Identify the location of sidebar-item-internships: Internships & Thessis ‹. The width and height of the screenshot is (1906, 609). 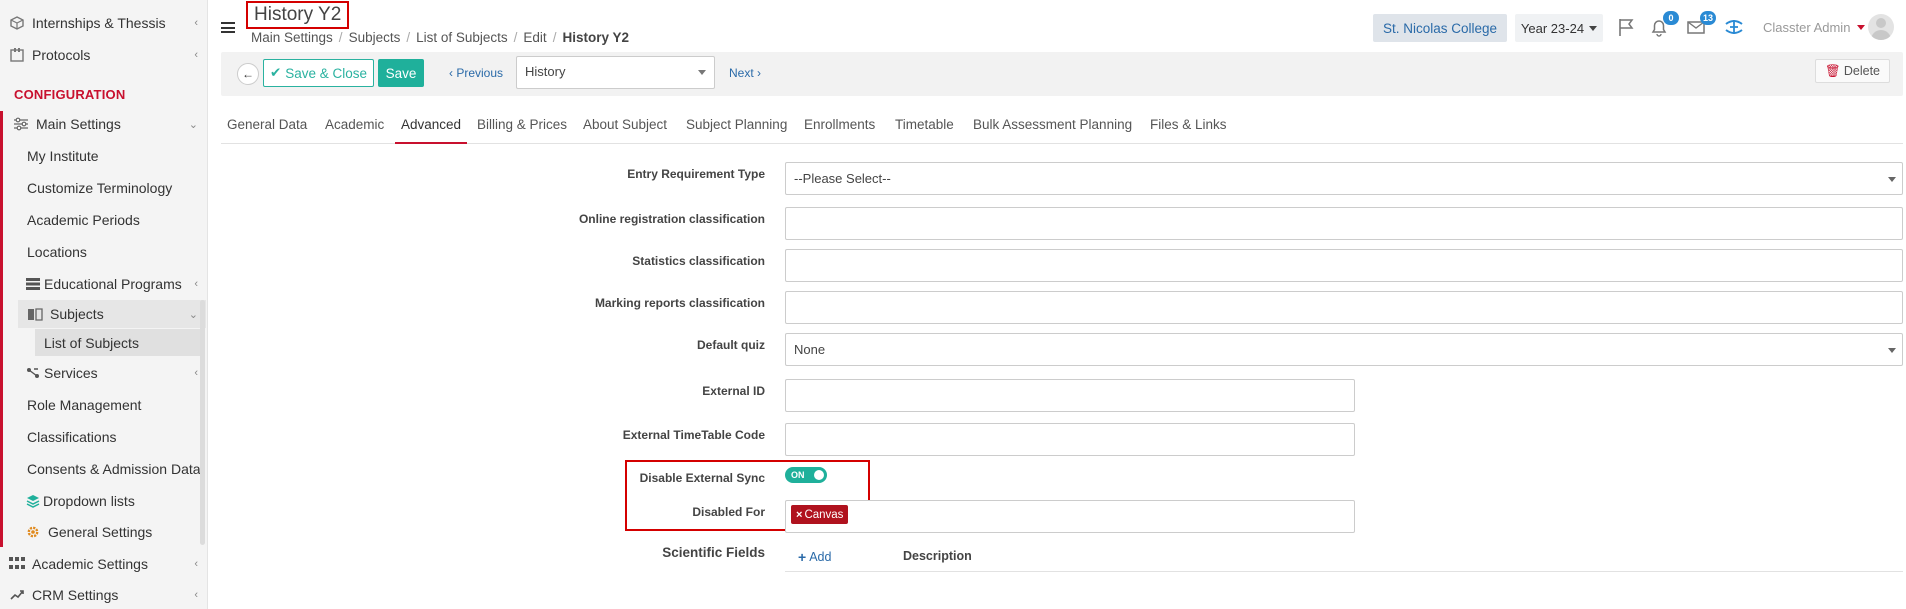
(104, 23).